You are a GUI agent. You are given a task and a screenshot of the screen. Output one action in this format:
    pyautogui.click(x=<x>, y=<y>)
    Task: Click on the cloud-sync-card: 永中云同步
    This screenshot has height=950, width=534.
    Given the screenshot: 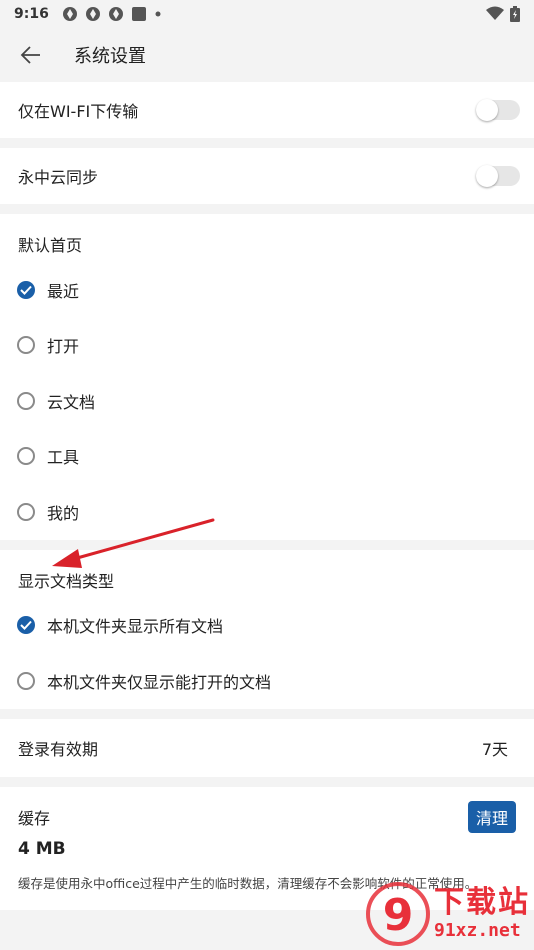 What is the action you would take?
    pyautogui.click(x=267, y=176)
    